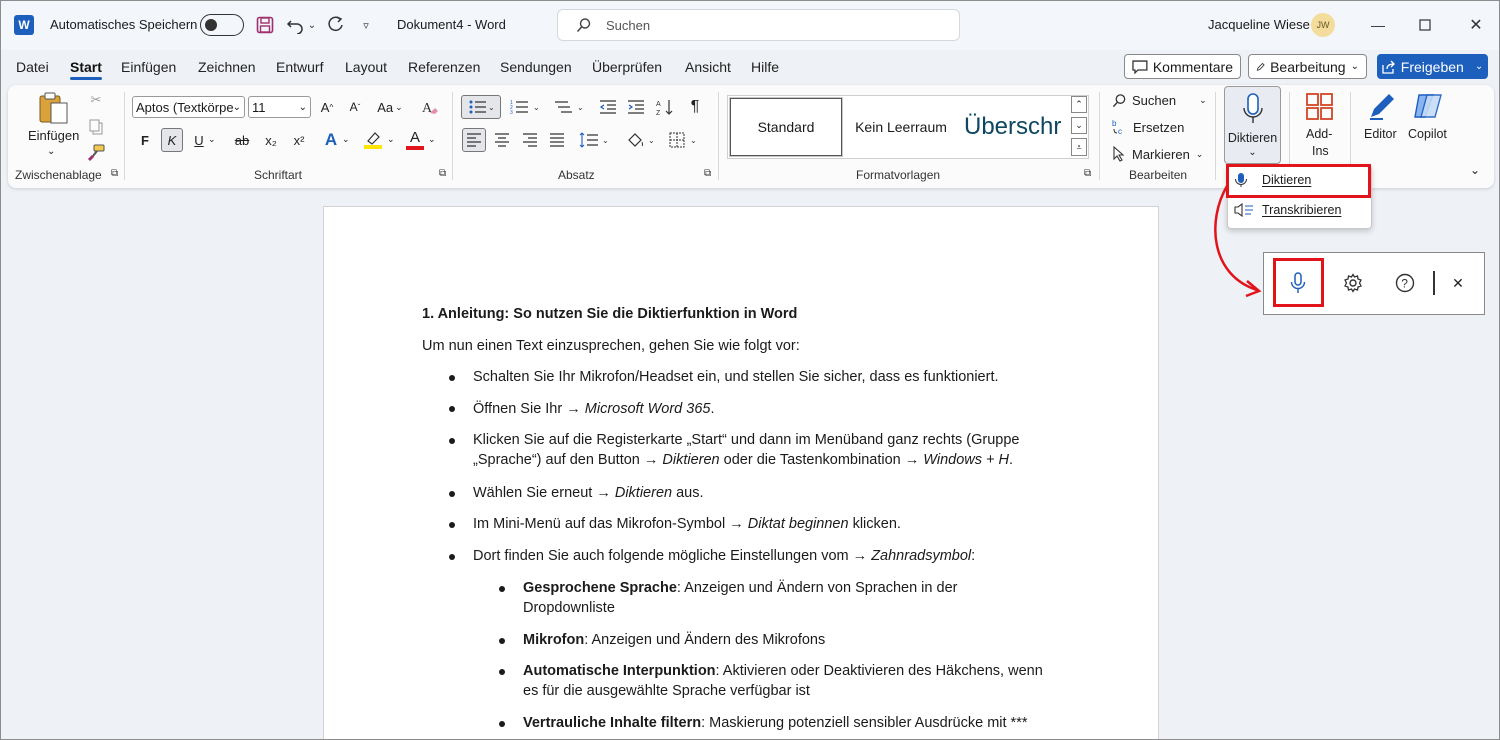 The image size is (1500, 740). Describe the element at coordinates (627, 67) in the screenshot. I see `tab-ueberpruefen: Überprüfen` at that location.